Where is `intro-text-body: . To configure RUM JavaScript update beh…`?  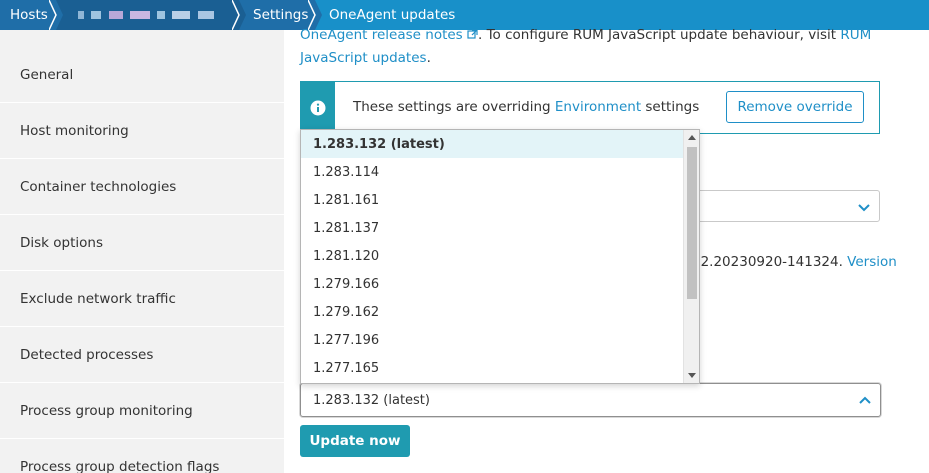 intro-text-body: . To configure RUM JavaScript update beh… is located at coordinates (659, 35).